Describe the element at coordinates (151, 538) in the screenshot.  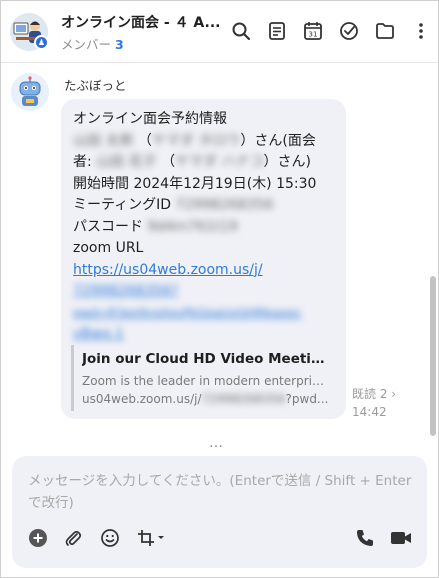
I see `crop-icon` at that location.